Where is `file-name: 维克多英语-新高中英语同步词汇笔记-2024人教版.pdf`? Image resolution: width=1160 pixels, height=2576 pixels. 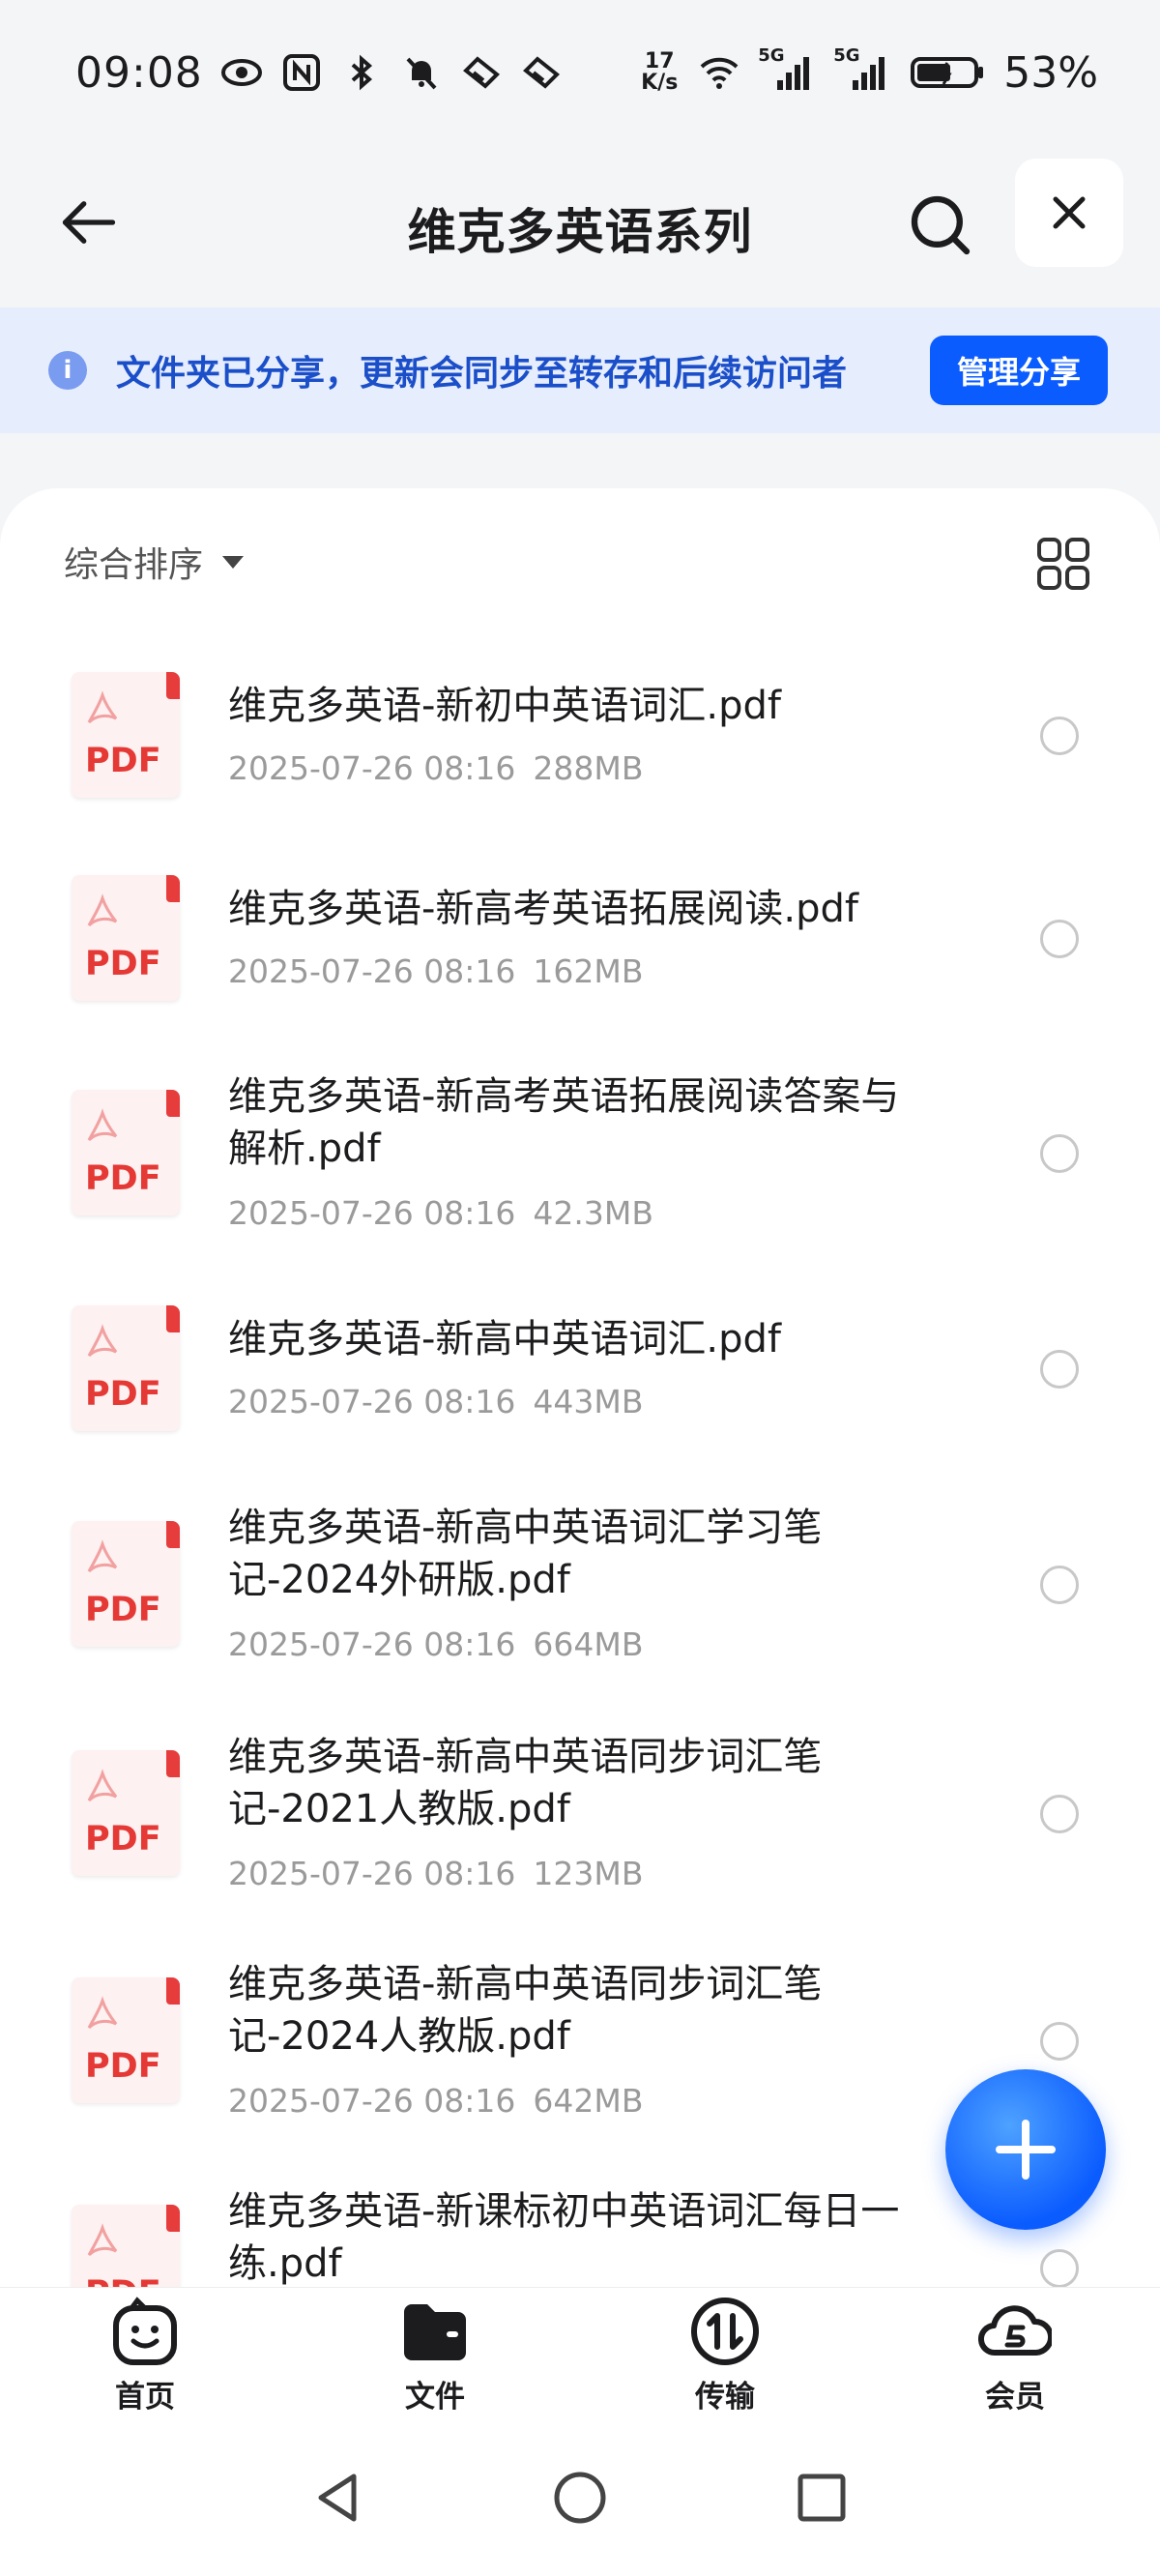
file-name: 维克多英语-新高中英语同步词汇笔记-2024人教版.pdf is located at coordinates (525, 2010).